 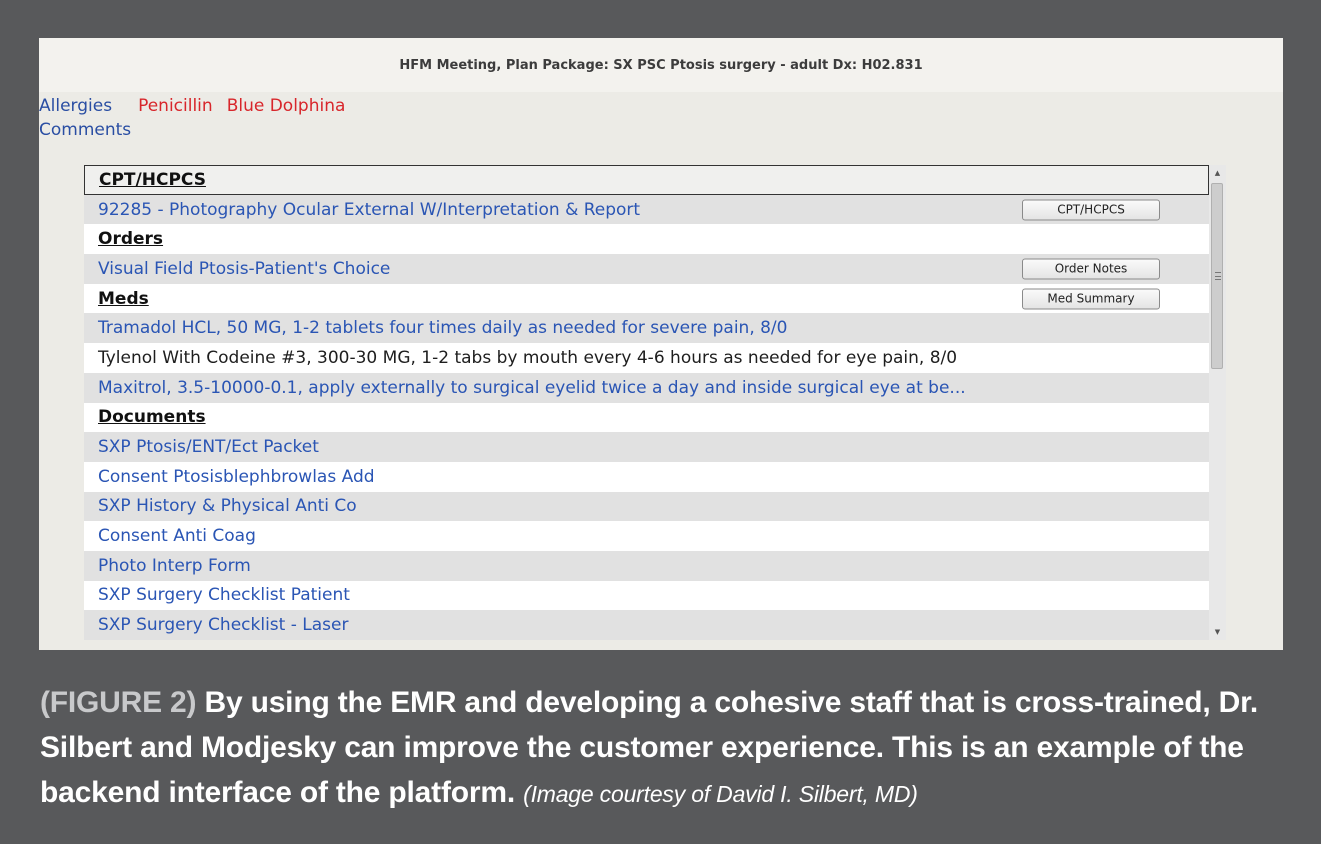 I want to click on image-credit: (Image courtesy of David I. Silbert, MD), so click(x=720, y=794).